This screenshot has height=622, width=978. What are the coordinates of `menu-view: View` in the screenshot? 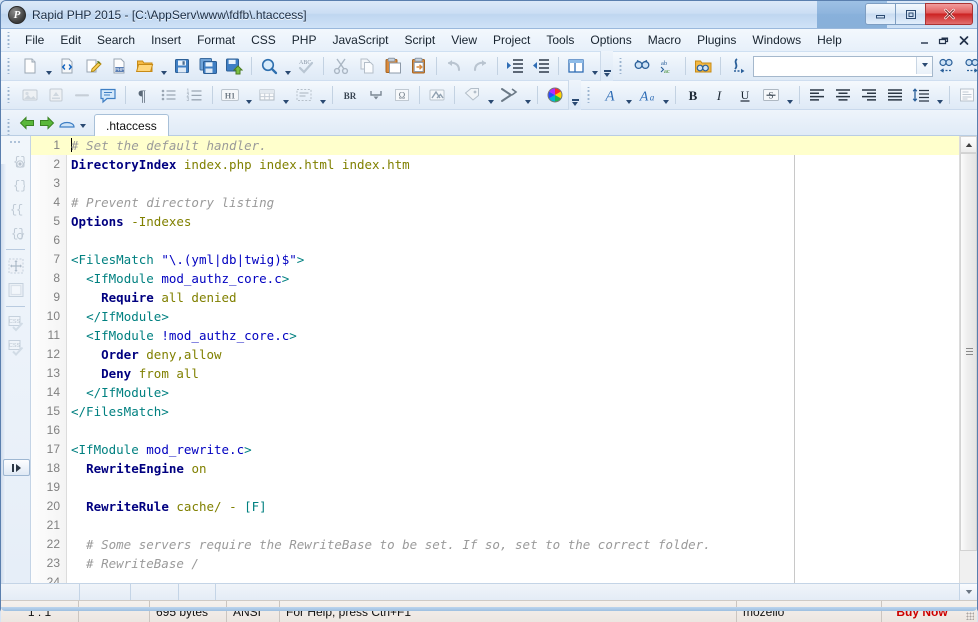 It's located at (464, 40).